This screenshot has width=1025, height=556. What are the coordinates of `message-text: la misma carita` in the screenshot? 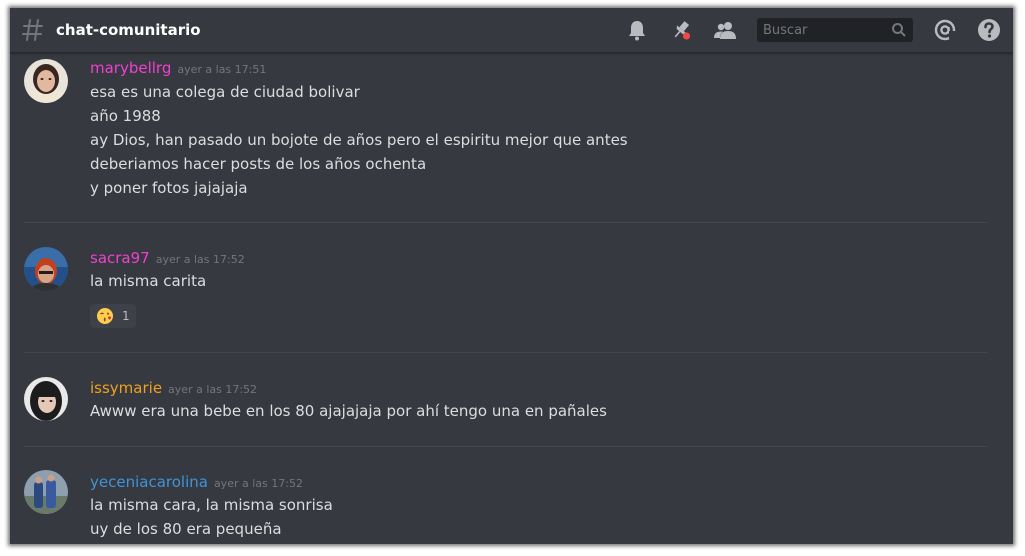 It's located at (148, 281).